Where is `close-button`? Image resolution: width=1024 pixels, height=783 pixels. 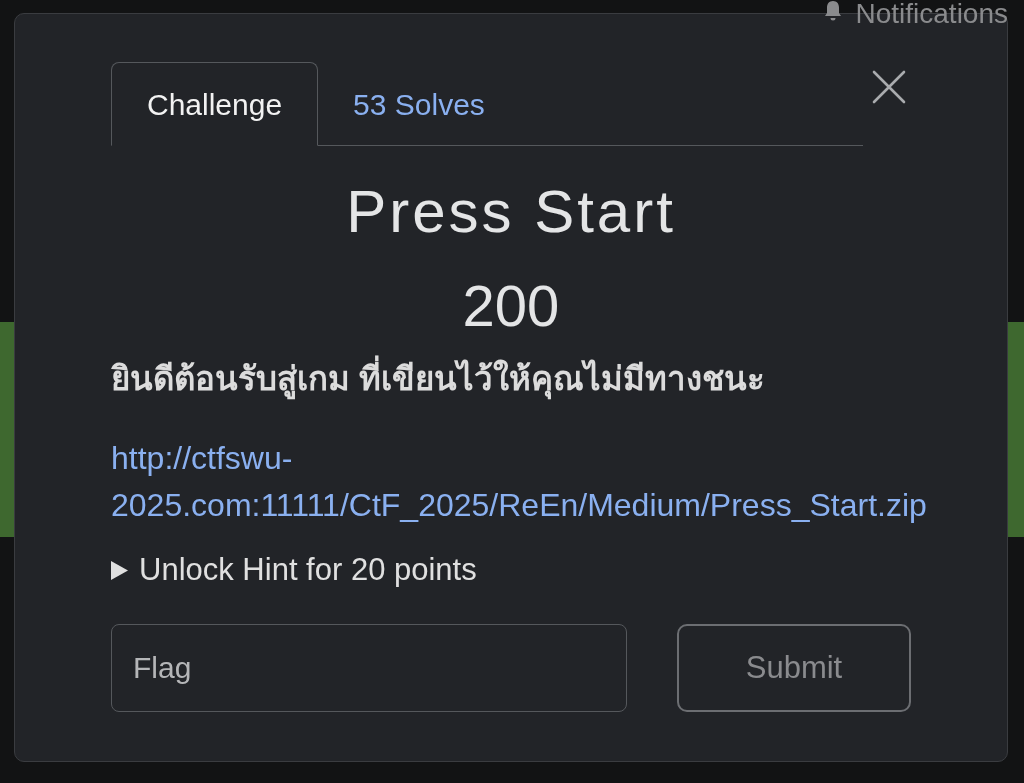 close-button is located at coordinates (889, 87).